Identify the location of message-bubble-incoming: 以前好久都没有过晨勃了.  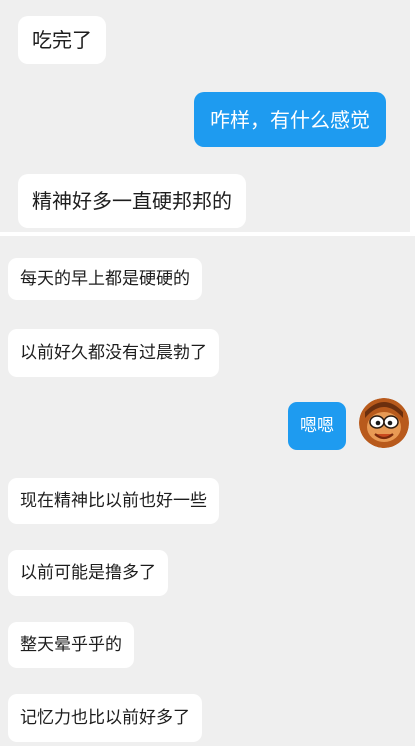
(113, 353).